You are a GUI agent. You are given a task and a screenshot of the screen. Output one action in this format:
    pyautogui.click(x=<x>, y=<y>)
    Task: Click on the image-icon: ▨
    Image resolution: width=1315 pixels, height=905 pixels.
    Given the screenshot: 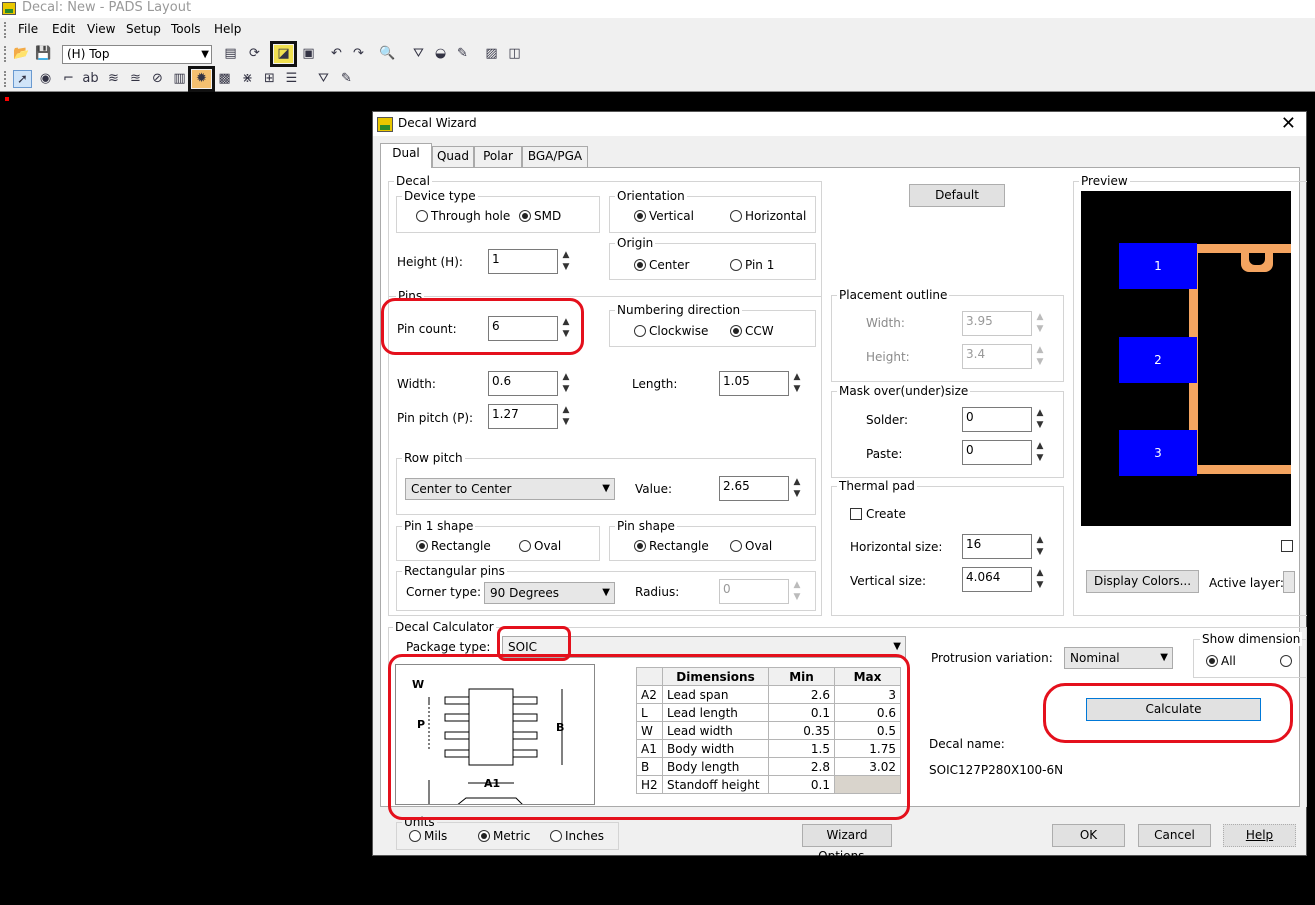 What is the action you would take?
    pyautogui.click(x=491, y=54)
    